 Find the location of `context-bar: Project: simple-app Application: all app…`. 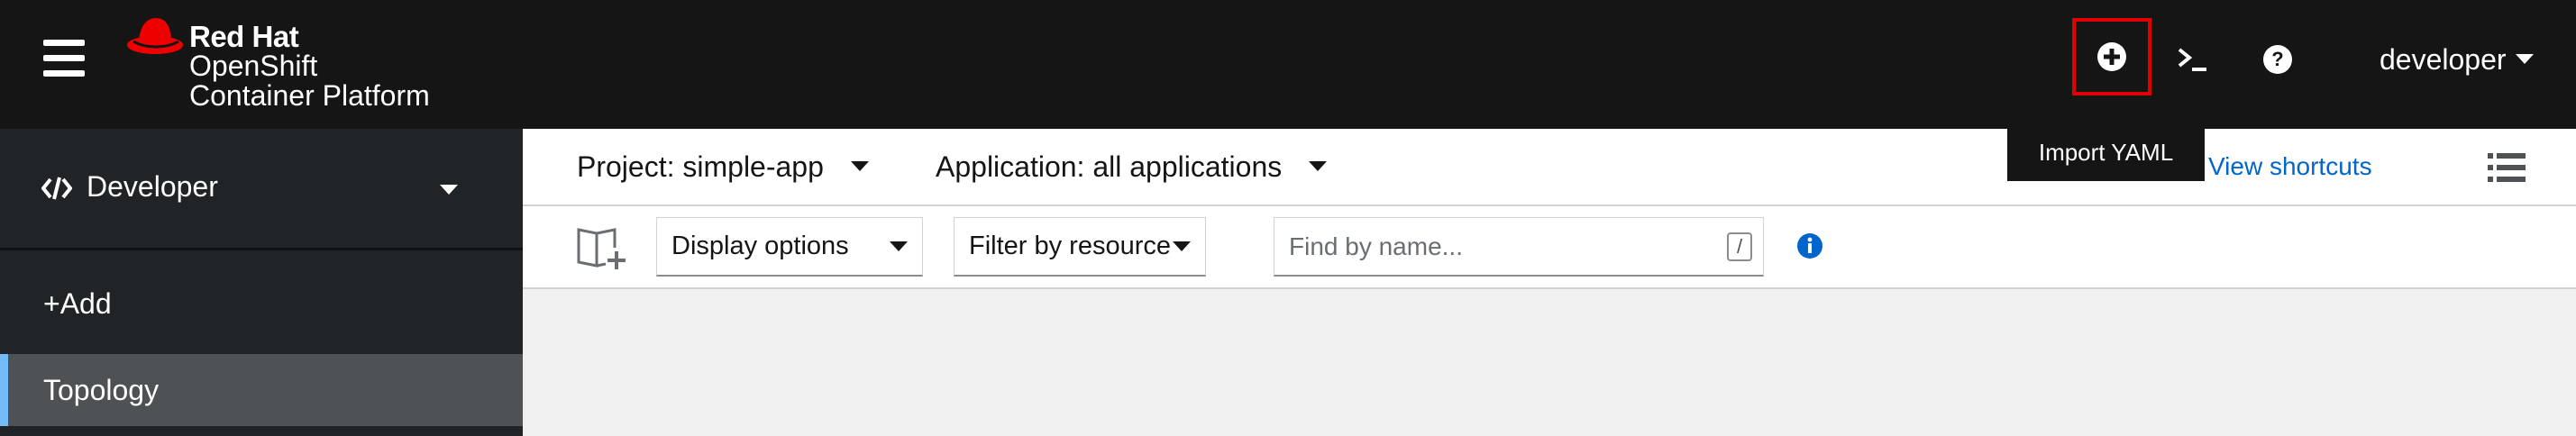

context-bar: Project: simple-app Application: all app… is located at coordinates (1549, 167).